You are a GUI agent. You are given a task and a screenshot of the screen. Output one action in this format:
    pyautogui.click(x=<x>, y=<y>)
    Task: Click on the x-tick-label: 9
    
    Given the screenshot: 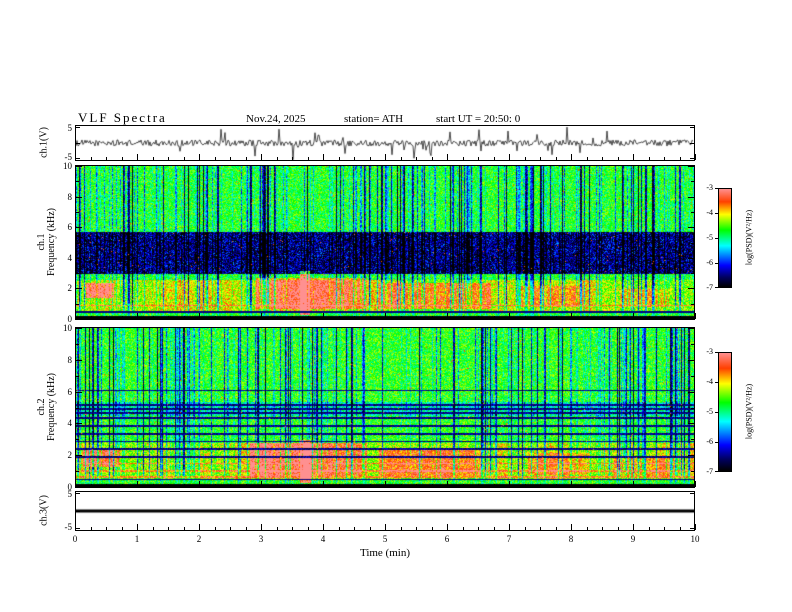 What is the action you would take?
    pyautogui.click(x=633, y=539)
    